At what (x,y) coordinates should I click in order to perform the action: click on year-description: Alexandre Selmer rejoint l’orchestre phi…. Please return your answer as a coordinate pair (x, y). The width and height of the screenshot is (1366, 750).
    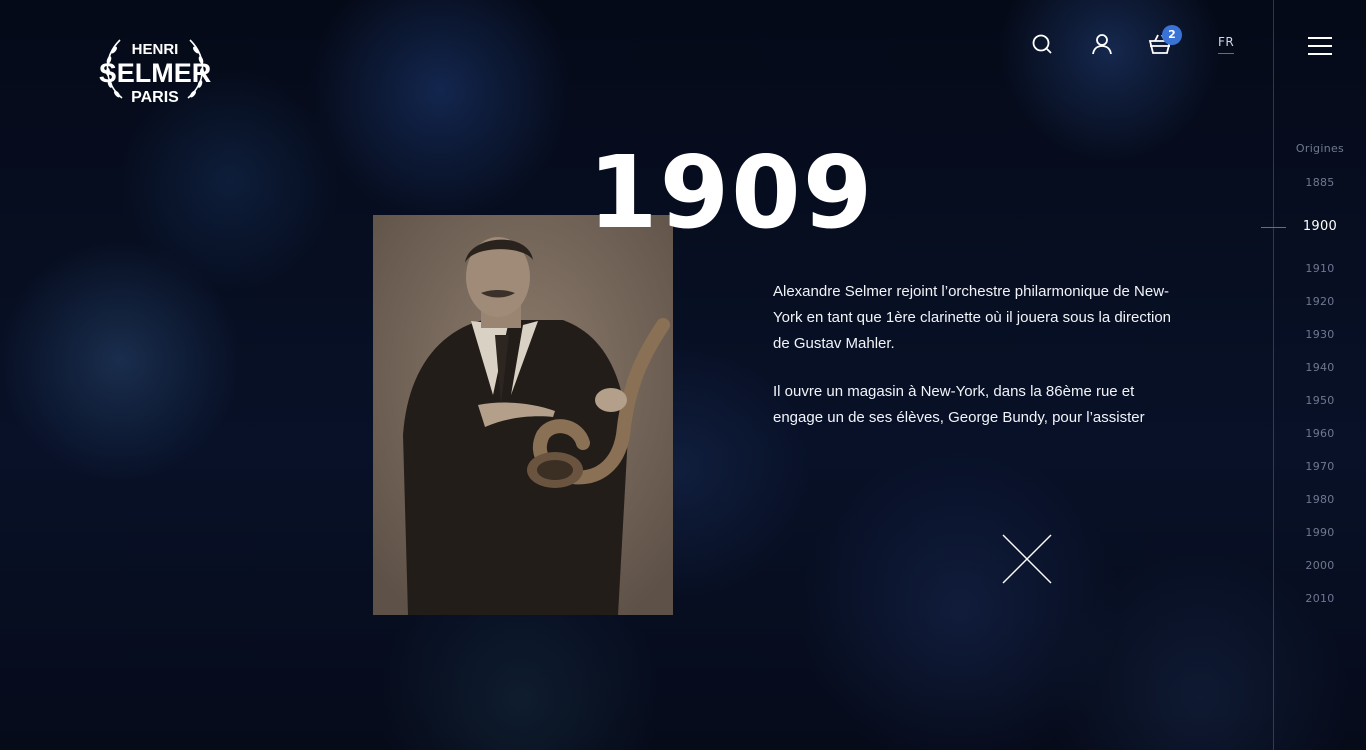
    Looking at the image, I should click on (978, 366).